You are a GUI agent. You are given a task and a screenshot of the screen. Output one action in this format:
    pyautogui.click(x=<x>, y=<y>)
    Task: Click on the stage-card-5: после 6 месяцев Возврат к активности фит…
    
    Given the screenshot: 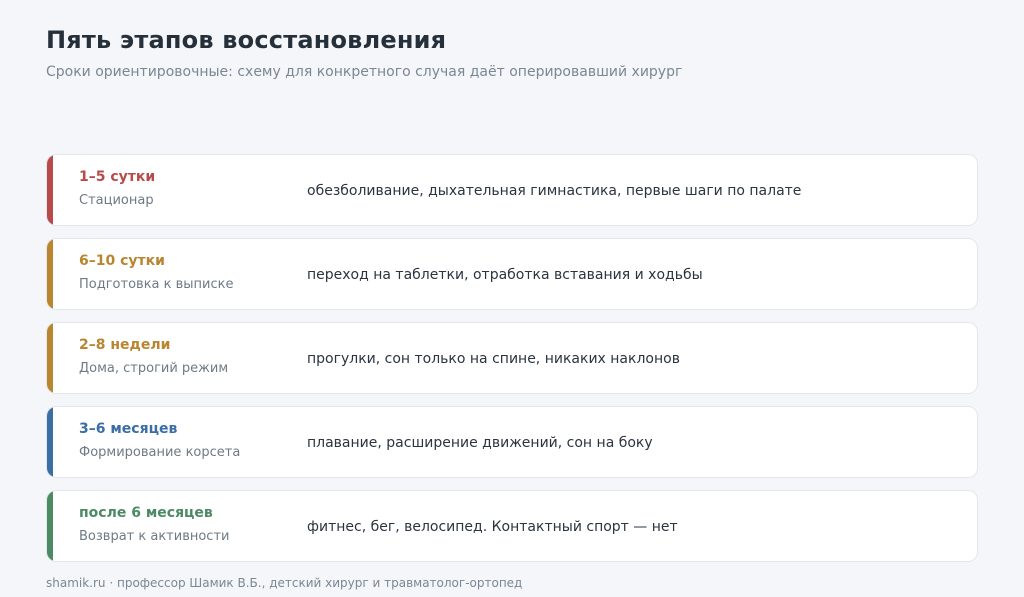 What is the action you would take?
    pyautogui.click(x=512, y=526)
    